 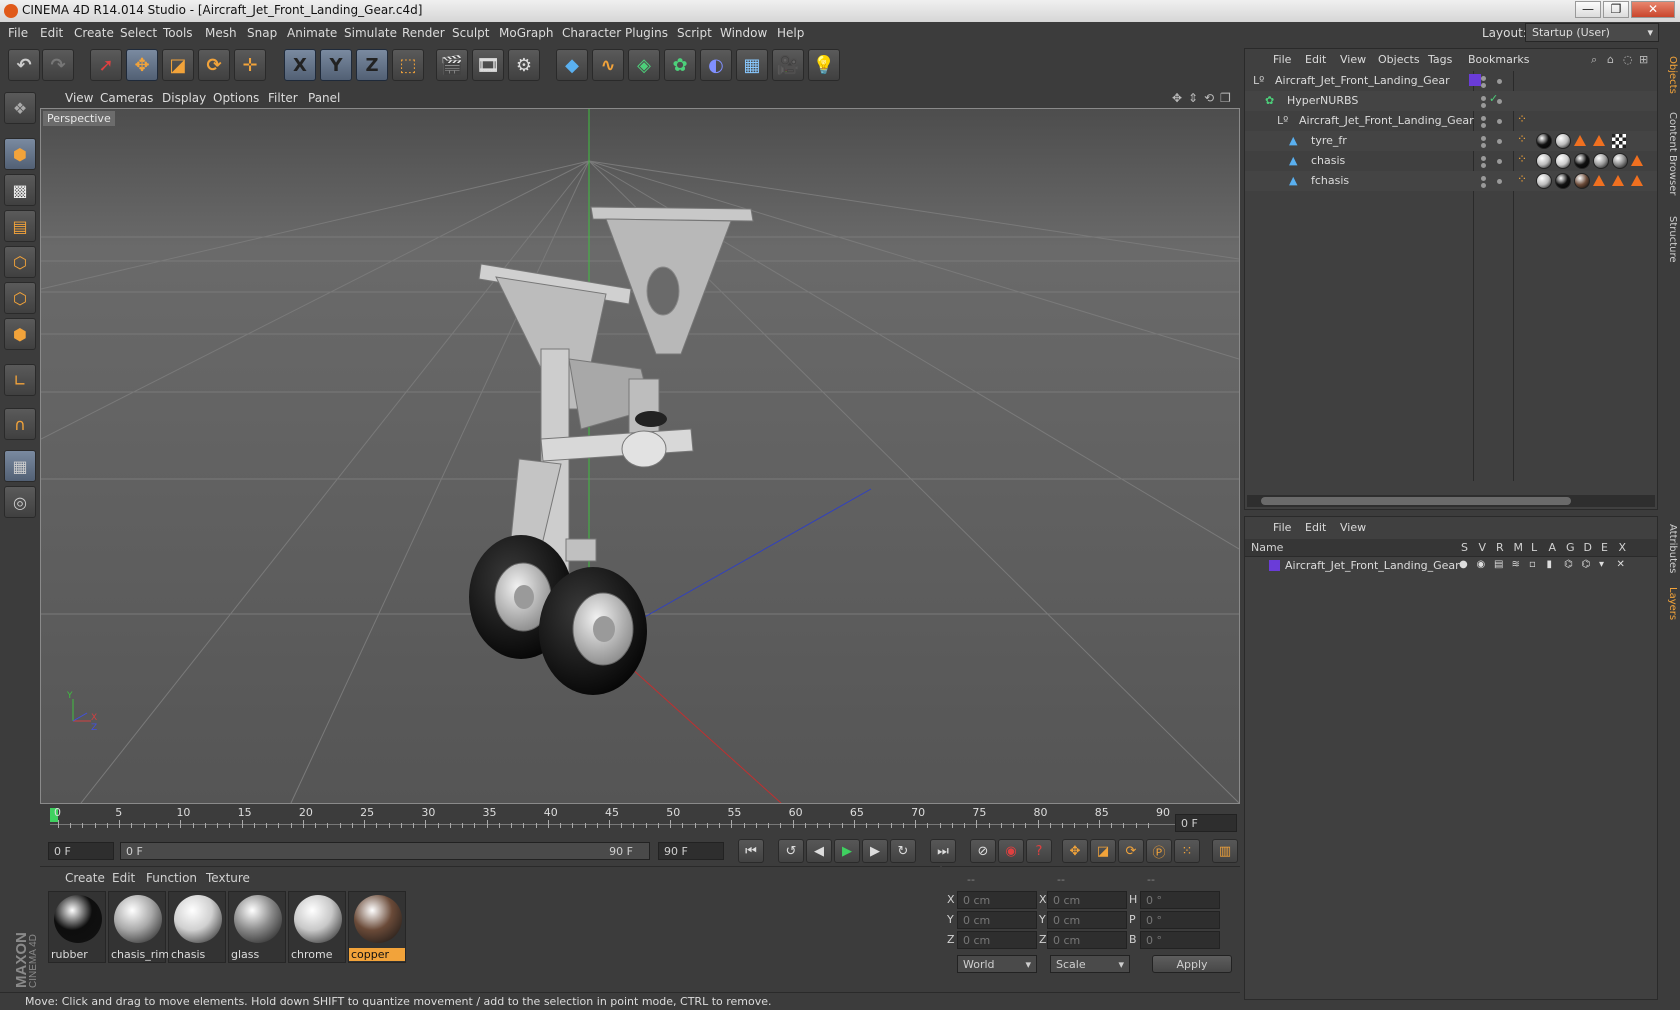 What do you see at coordinates (1594, 60) in the screenshot?
I see `search-icon: ⌕` at bounding box center [1594, 60].